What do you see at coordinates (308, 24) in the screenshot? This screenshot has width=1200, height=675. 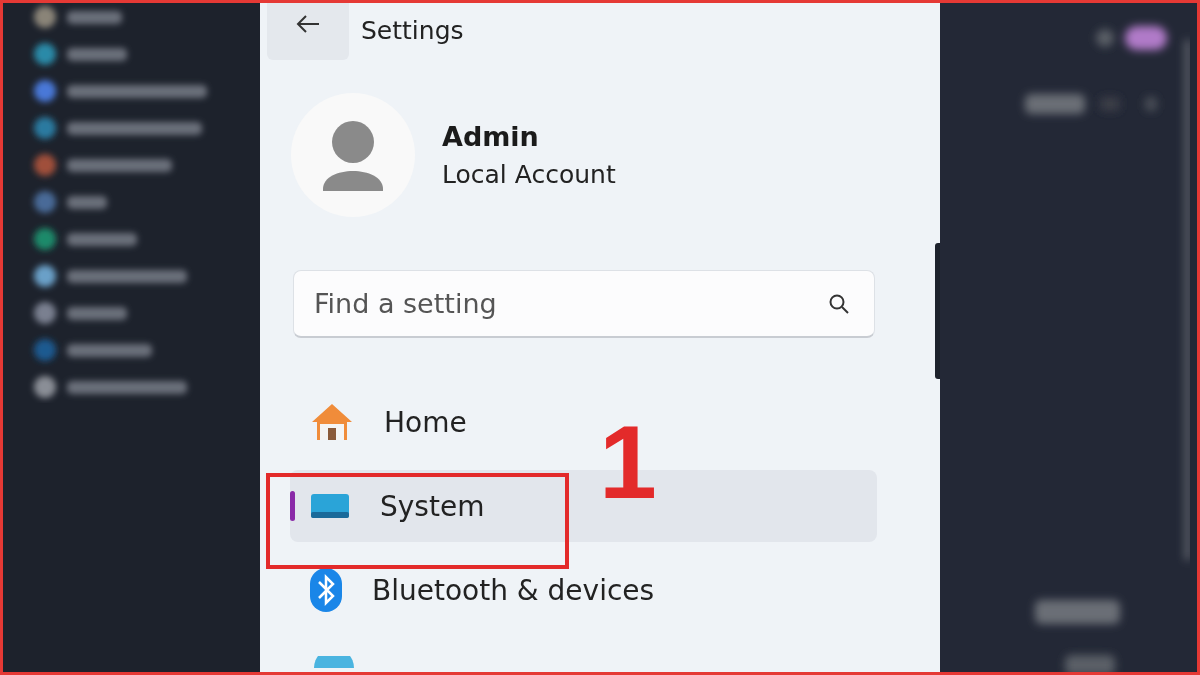 I see `back-arrow-icon` at bounding box center [308, 24].